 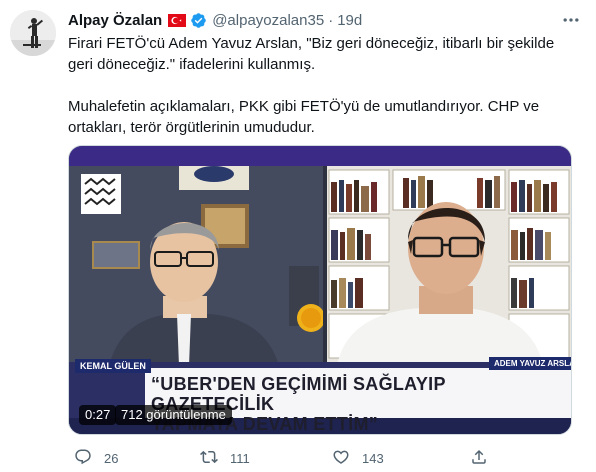 What do you see at coordinates (177, 20) in the screenshot?
I see `turkey-flag-icon` at bounding box center [177, 20].